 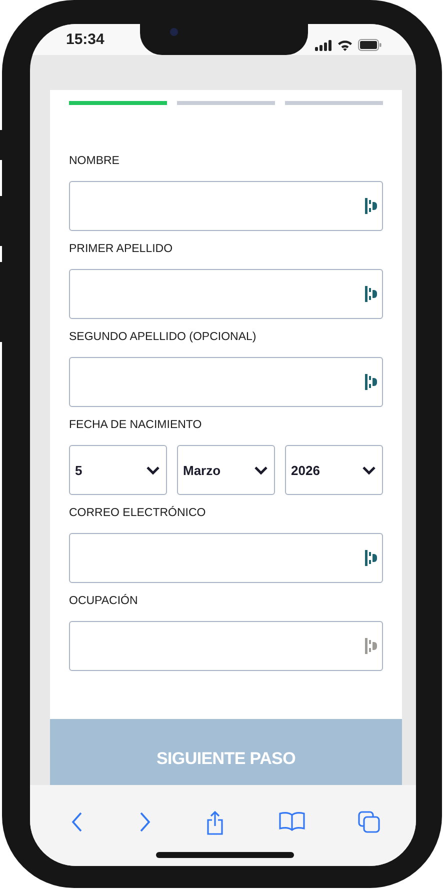 I want to click on field-label: PRIMER APELLIDO, so click(x=121, y=249).